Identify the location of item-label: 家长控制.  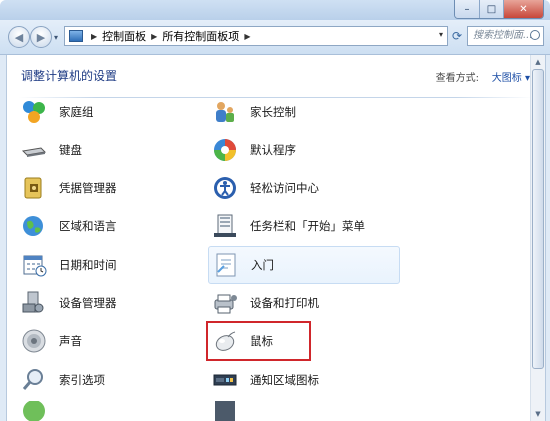
(273, 112).